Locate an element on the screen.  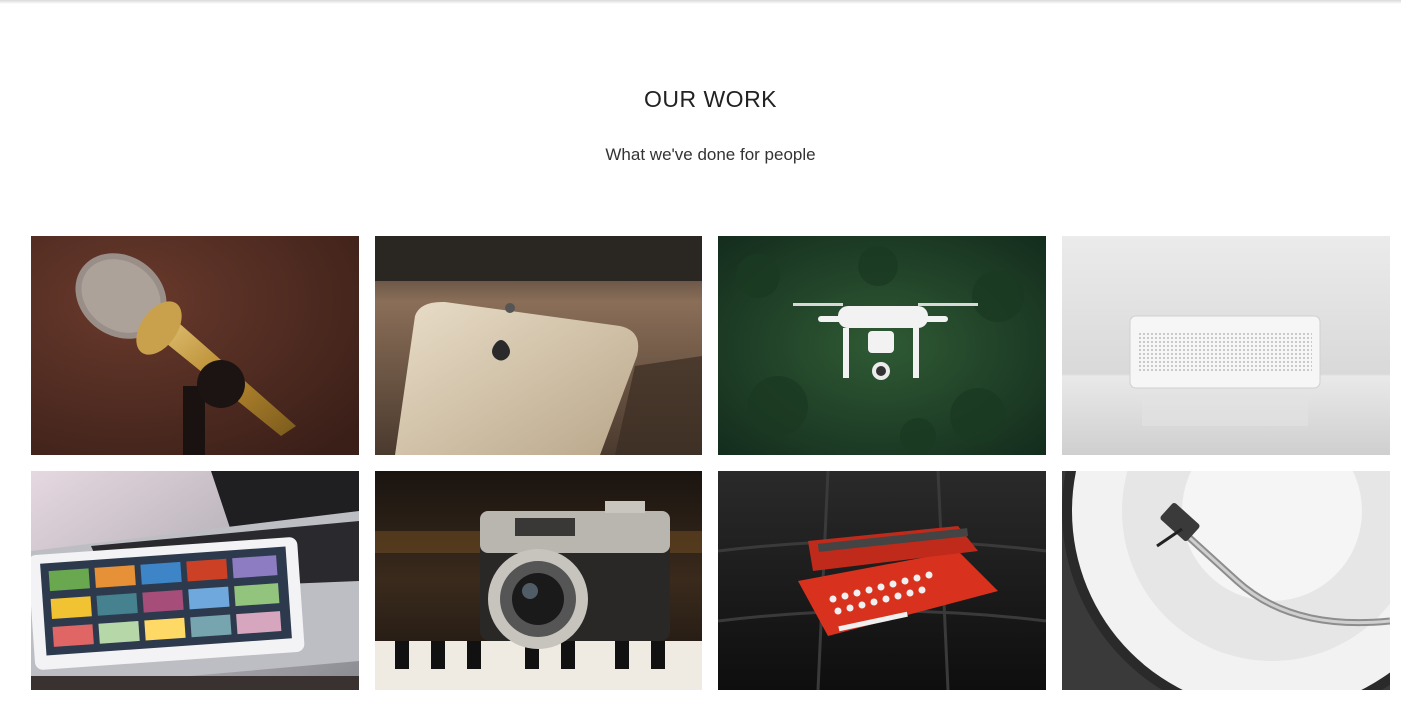
smartphone-image is located at coordinates (538, 345).